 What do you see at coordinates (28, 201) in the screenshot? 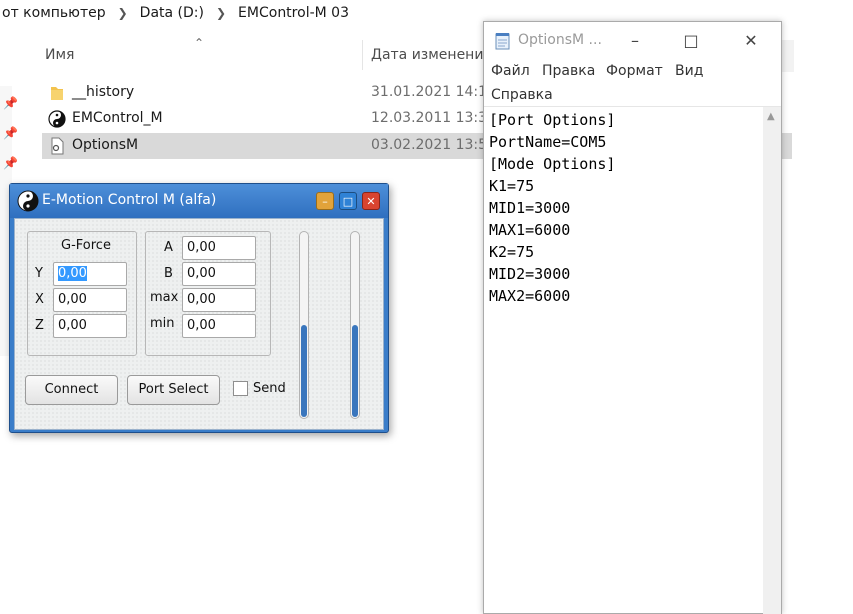
I see `yin-yang-icon` at bounding box center [28, 201].